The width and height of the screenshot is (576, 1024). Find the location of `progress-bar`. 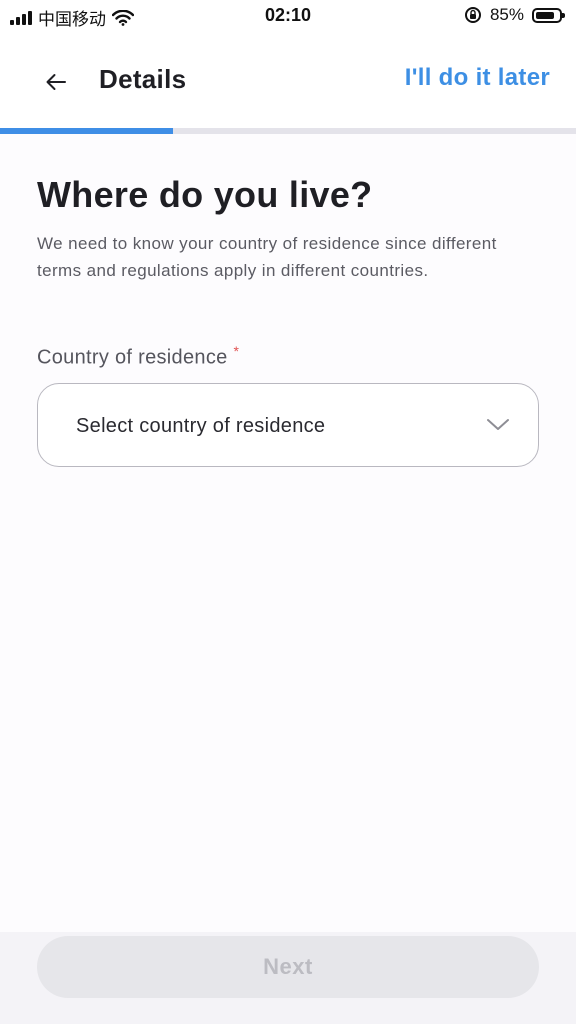

progress-bar is located at coordinates (288, 131).